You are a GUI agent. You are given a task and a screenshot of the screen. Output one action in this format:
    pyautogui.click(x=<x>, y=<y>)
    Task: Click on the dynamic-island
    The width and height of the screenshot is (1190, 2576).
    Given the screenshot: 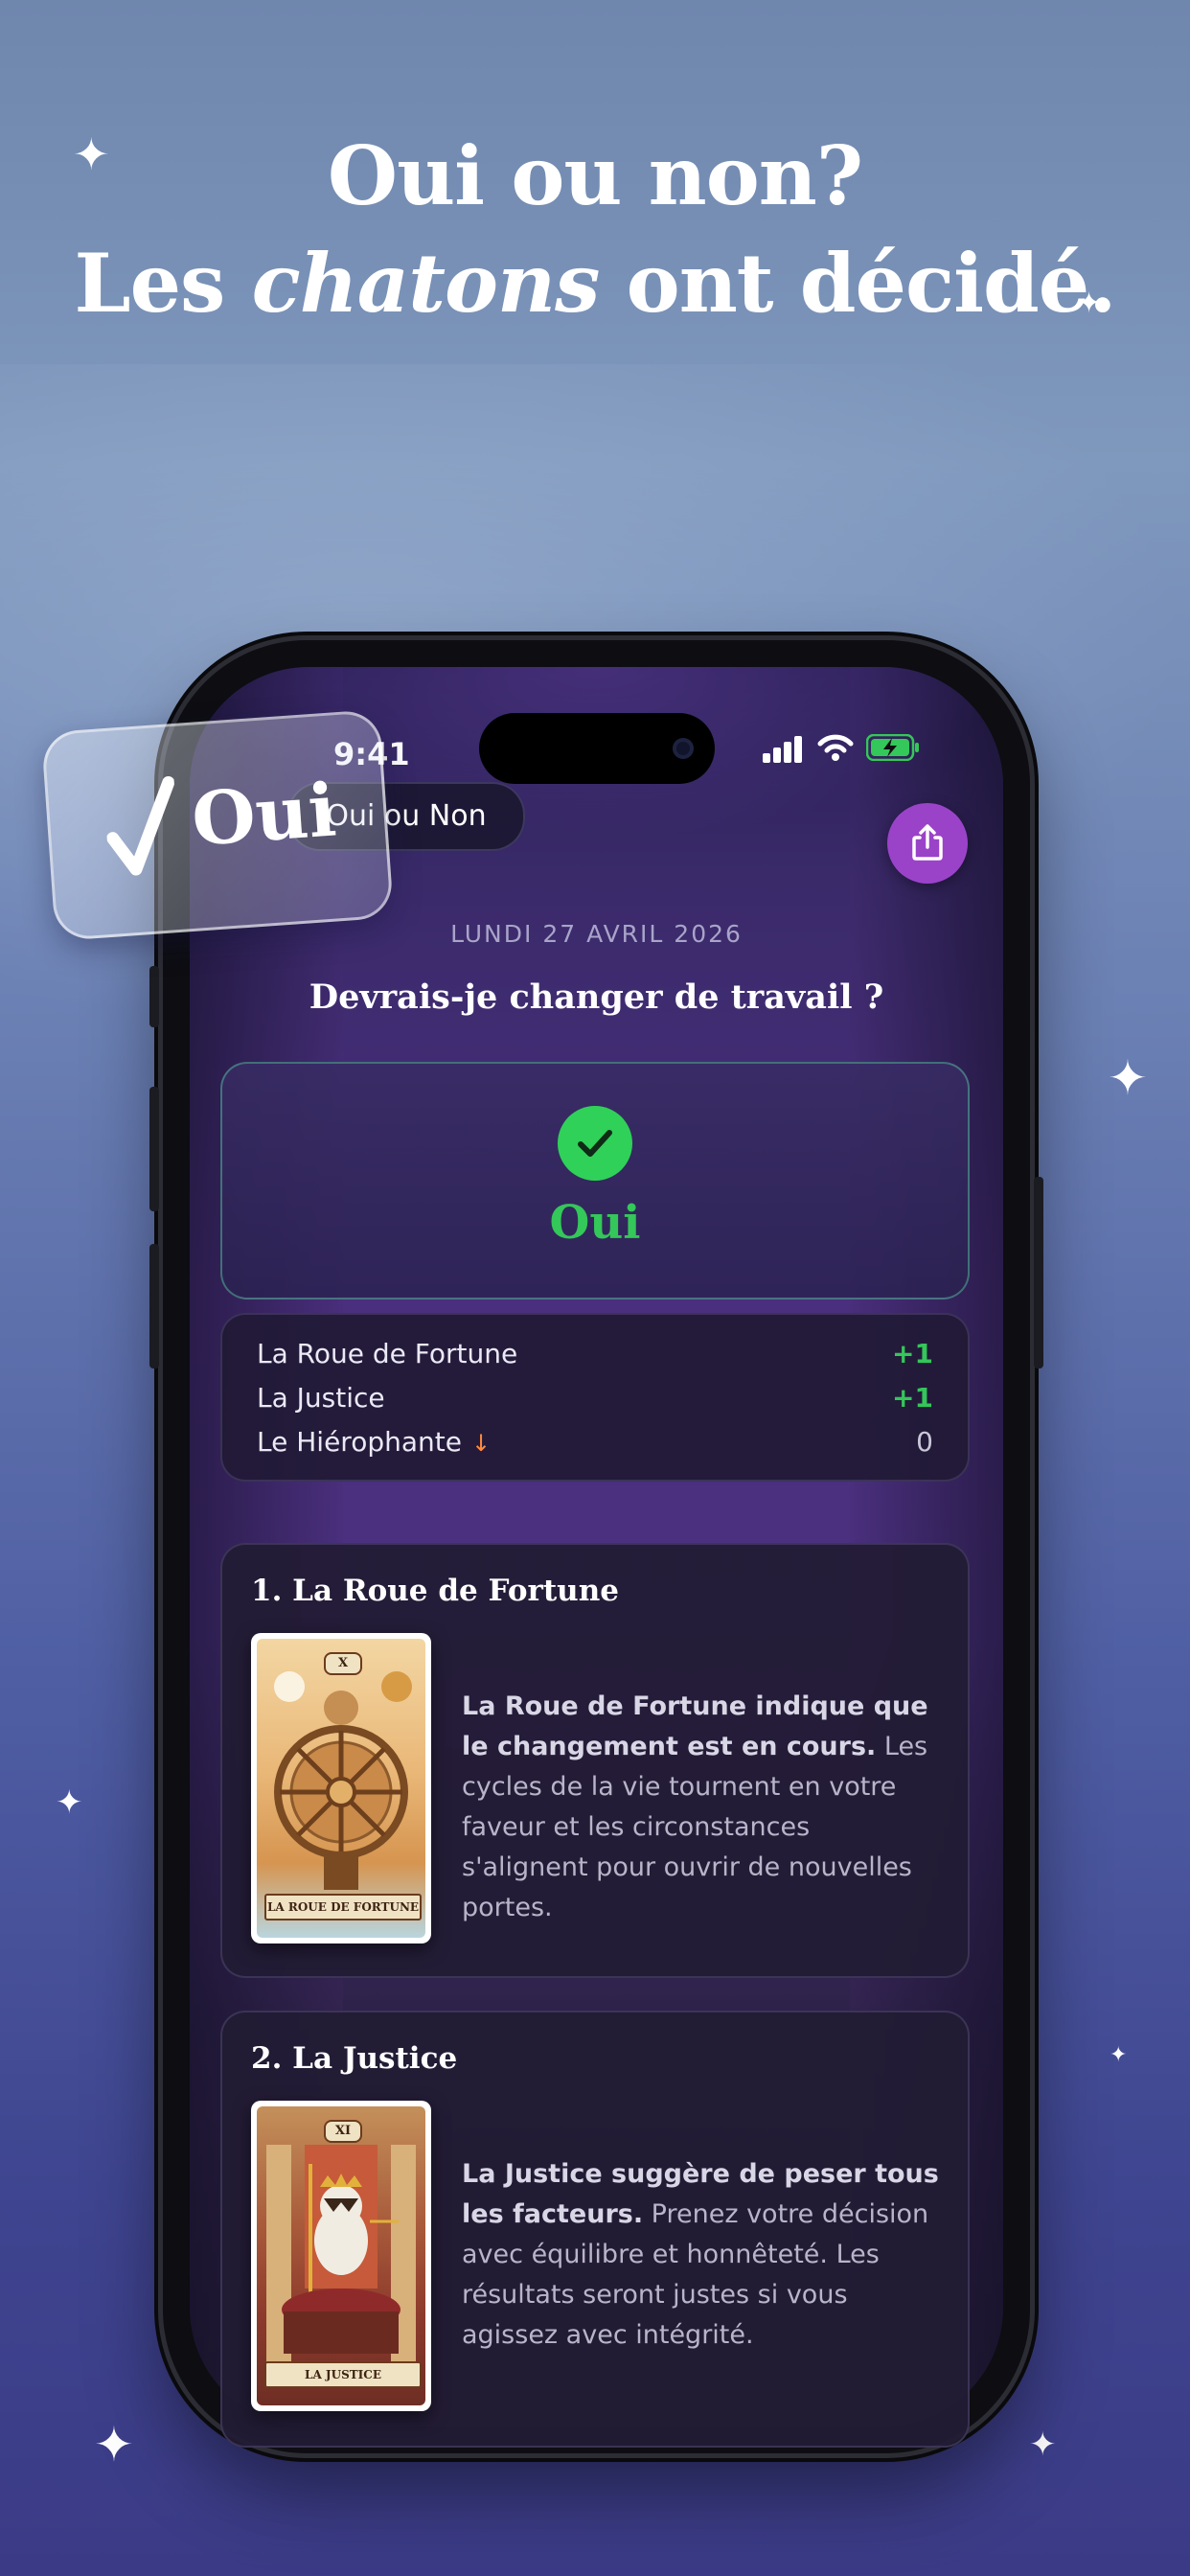 What is the action you would take?
    pyautogui.click(x=597, y=748)
    